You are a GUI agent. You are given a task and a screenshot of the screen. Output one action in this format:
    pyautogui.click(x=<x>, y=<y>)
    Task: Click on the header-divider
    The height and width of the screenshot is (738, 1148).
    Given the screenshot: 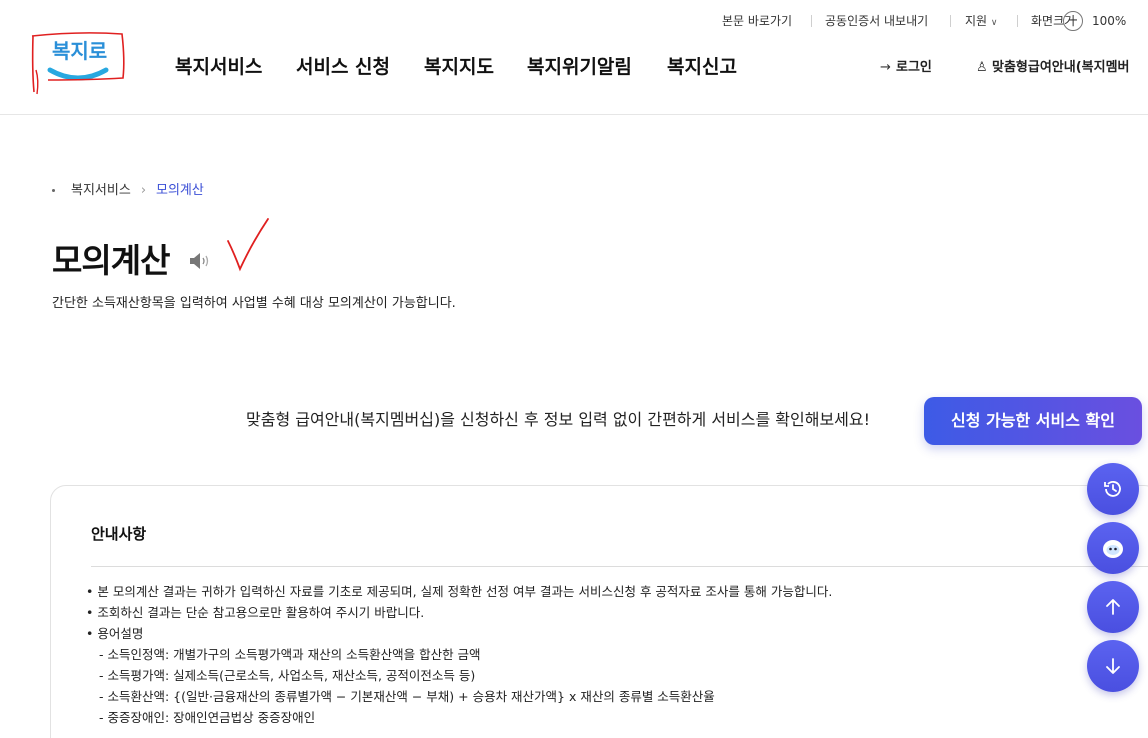 What is the action you would take?
    pyautogui.click(x=574, y=114)
    